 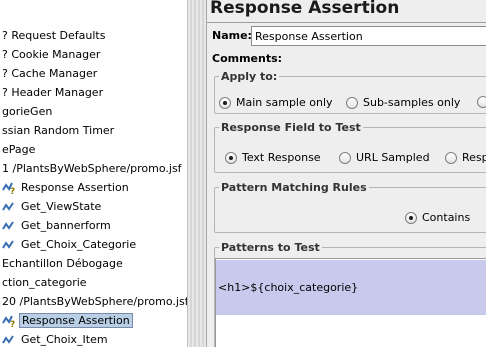 What do you see at coordinates (66, 225) in the screenshot?
I see `tree-item-label: Get_bannerform` at bounding box center [66, 225].